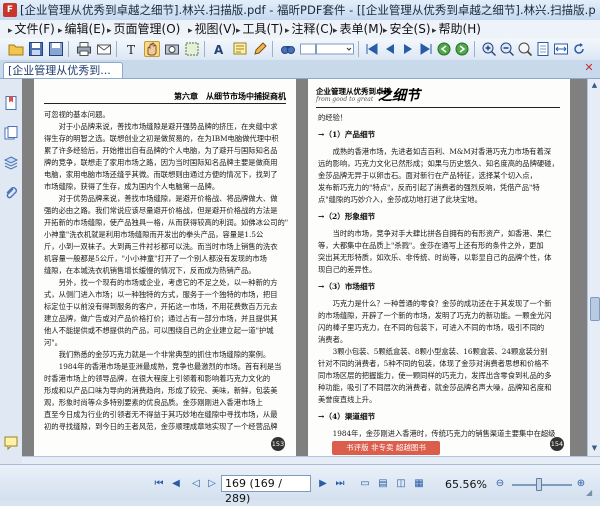 This screenshot has width=600, height=506. I want to click on section-heading: →（4）渠道细节, so click(347, 416).